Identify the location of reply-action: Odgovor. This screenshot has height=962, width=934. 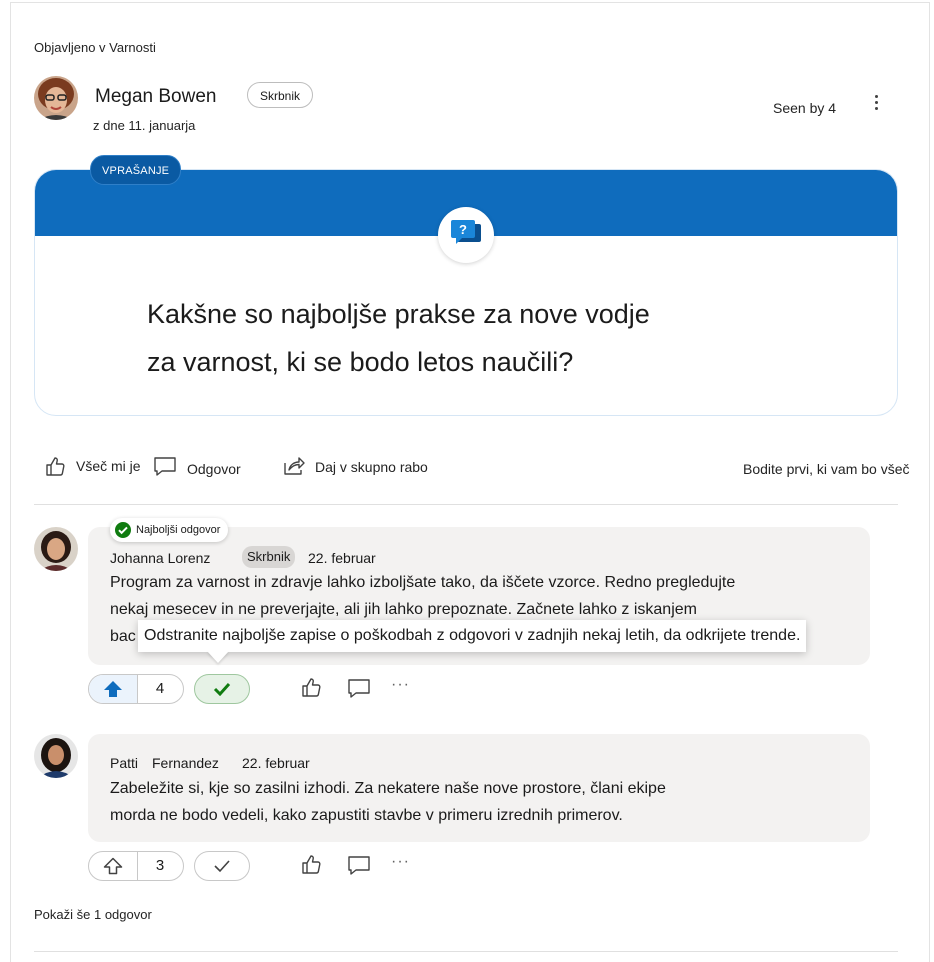
(197, 466).